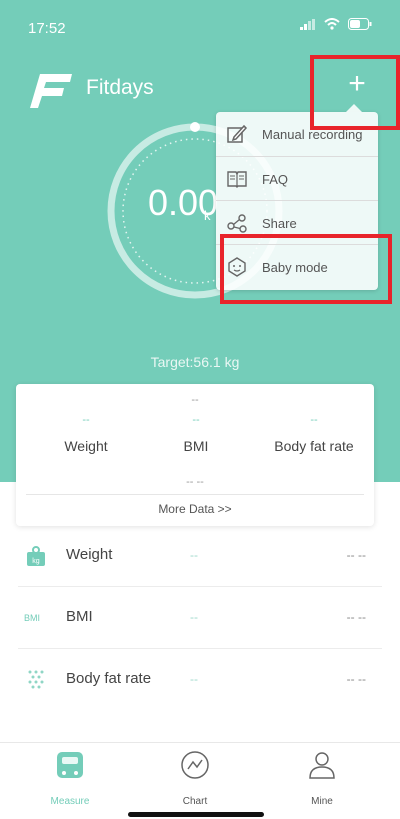  What do you see at coordinates (89, 554) in the screenshot?
I see `metric-name: Weight` at bounding box center [89, 554].